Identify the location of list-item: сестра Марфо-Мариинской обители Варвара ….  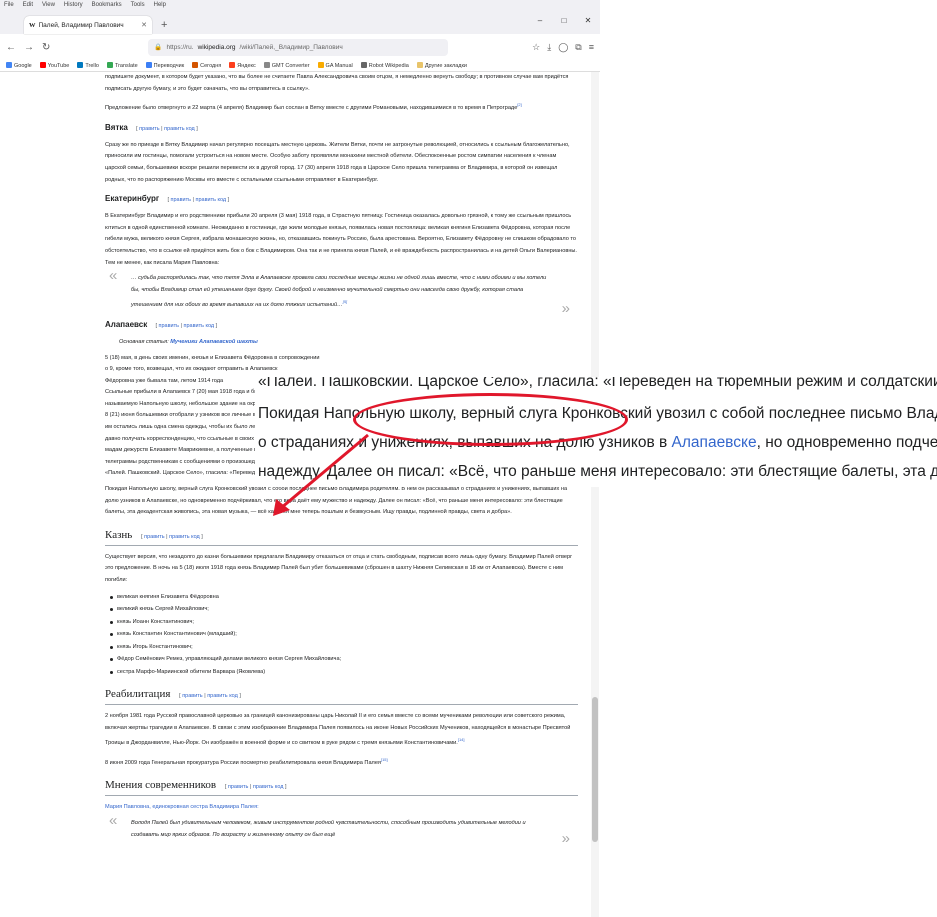
(343, 672).